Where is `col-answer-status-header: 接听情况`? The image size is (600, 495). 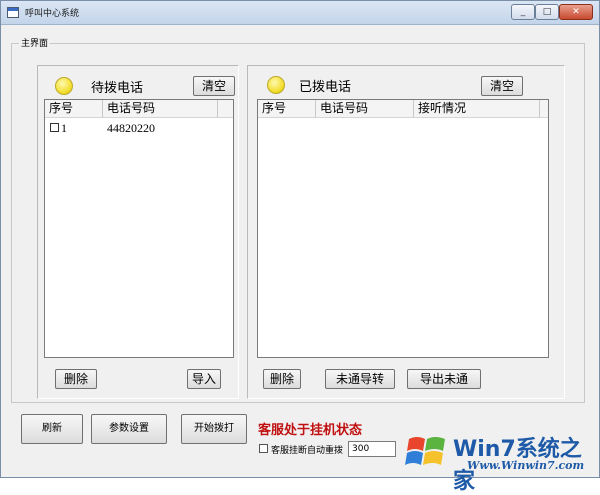 col-answer-status-header: 接听情况 is located at coordinates (477, 109).